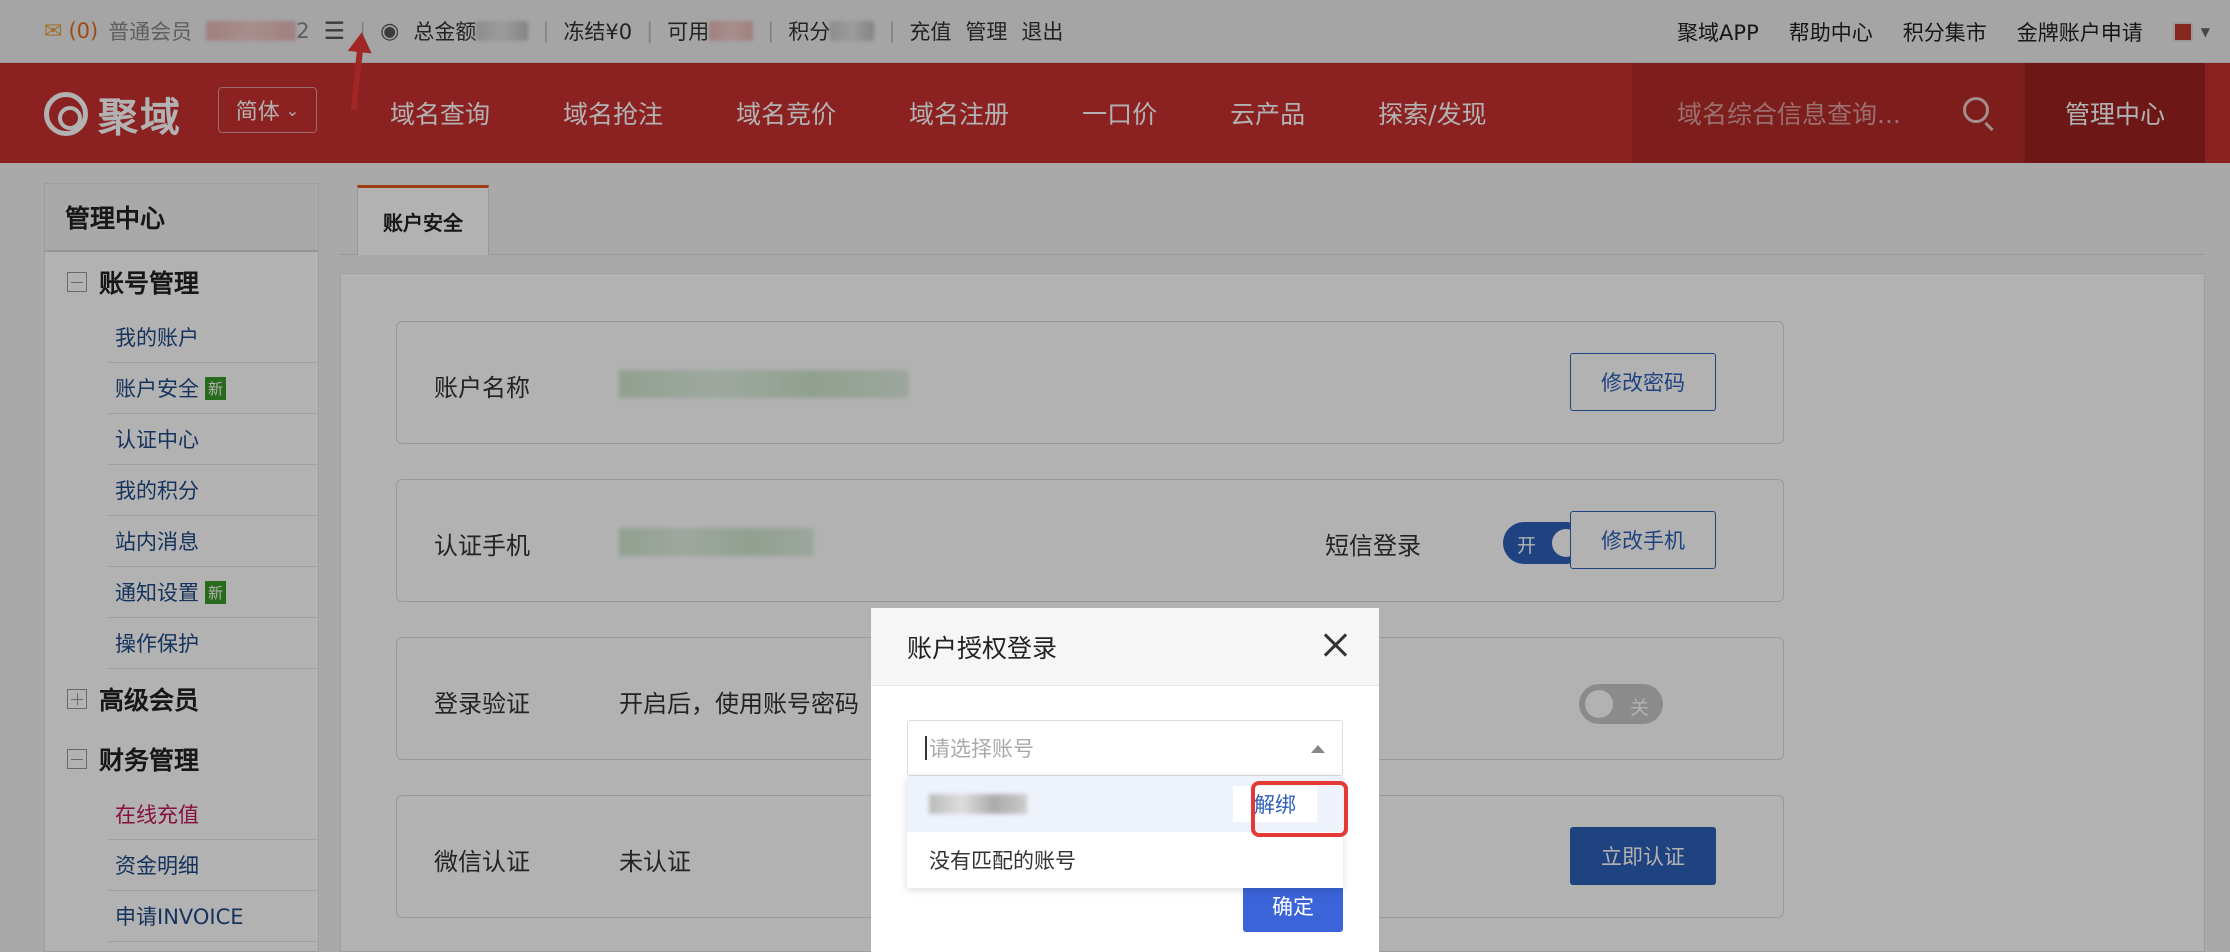 Image resolution: width=2230 pixels, height=952 pixels. Describe the element at coordinates (1318, 749) in the screenshot. I see `caret-up-icon` at that location.